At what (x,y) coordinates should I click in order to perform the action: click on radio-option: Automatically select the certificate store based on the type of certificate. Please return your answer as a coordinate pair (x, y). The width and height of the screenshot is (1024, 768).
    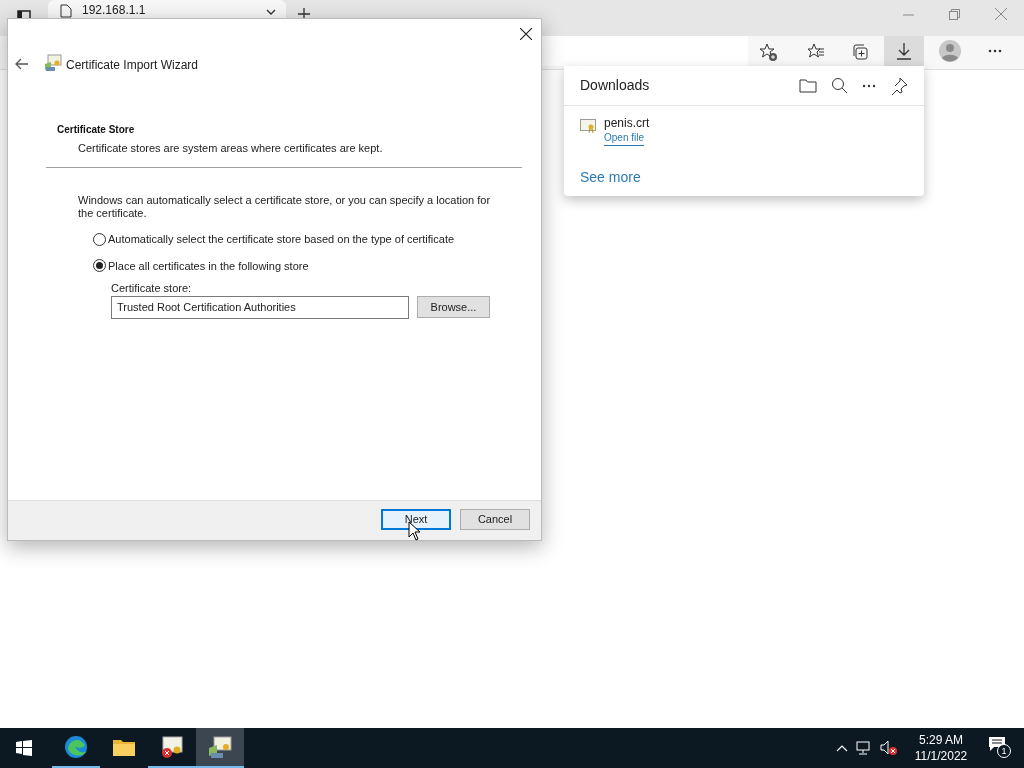
    Looking at the image, I should click on (274, 239).